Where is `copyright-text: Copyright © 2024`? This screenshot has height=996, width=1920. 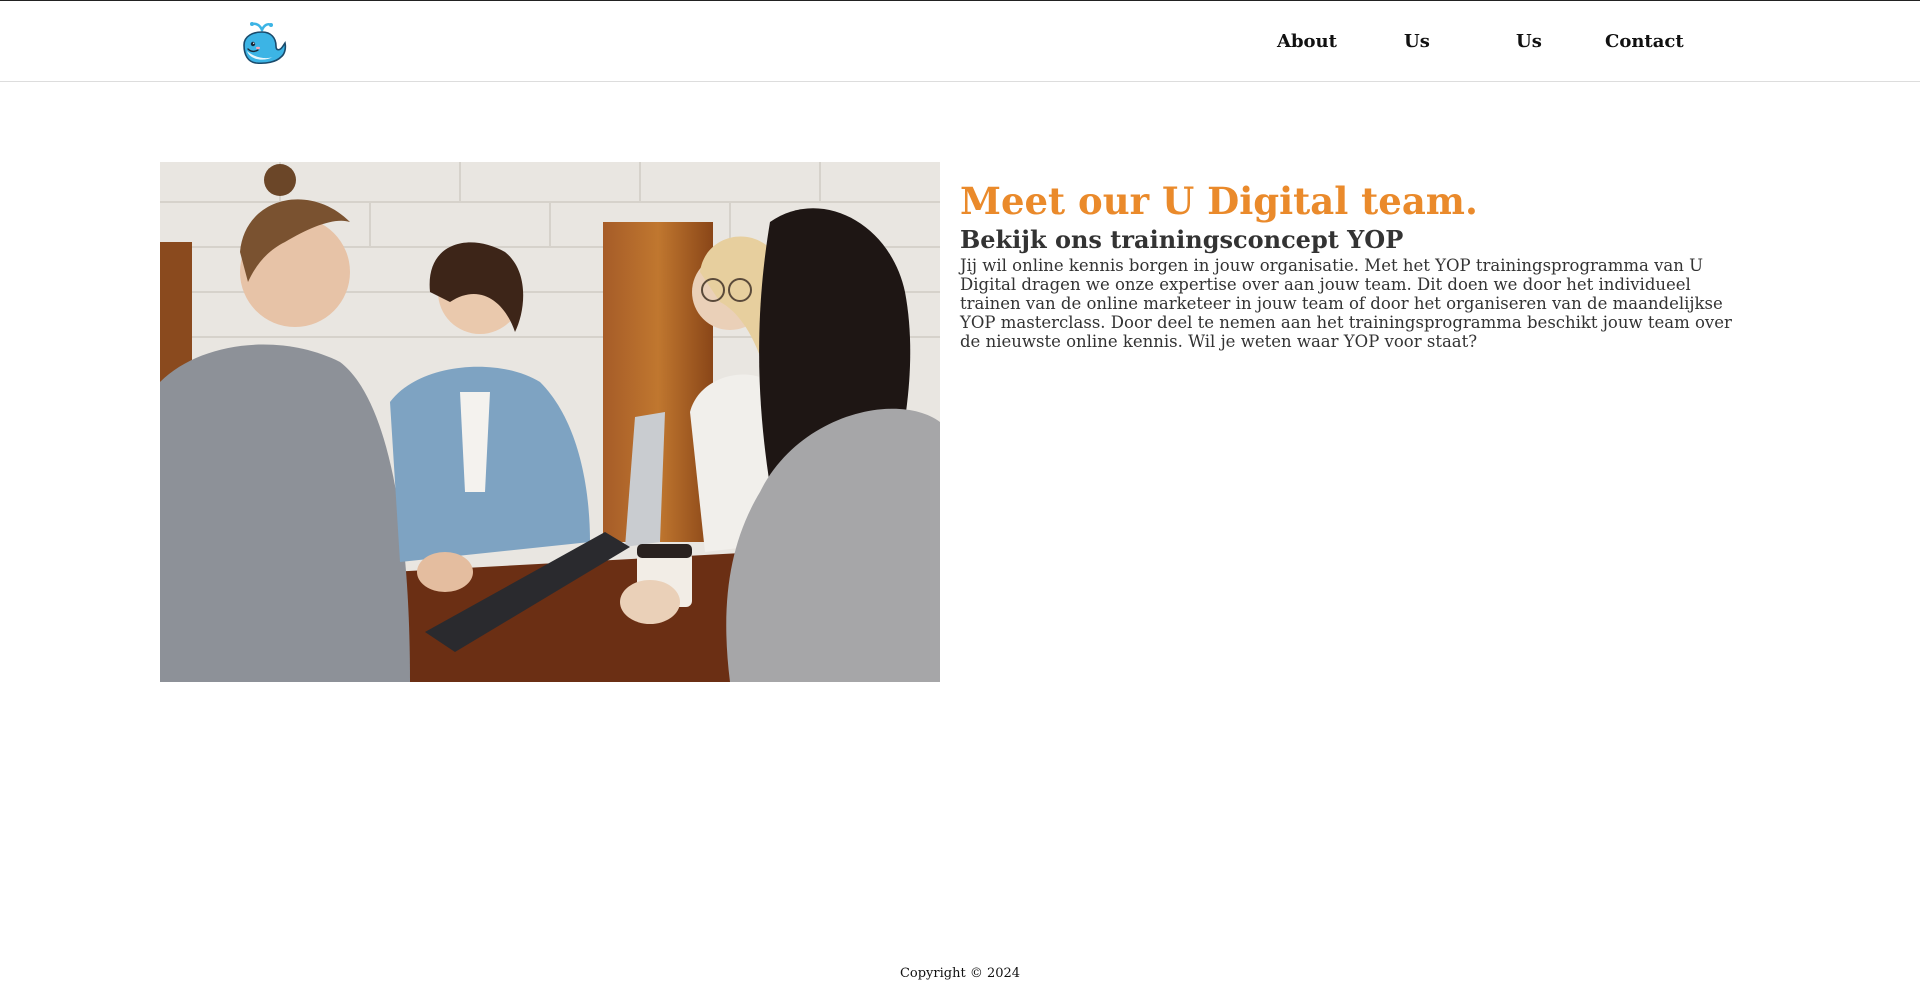
copyright-text: Copyright © 2024 is located at coordinates (960, 973).